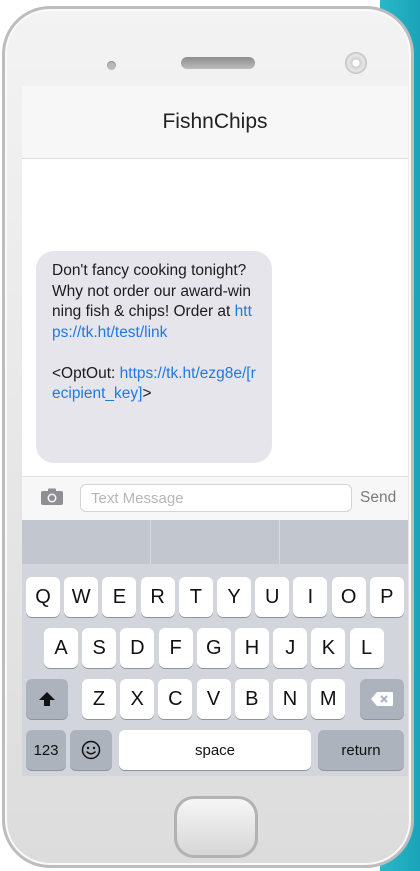  I want to click on emoji-key, so click(91, 750).